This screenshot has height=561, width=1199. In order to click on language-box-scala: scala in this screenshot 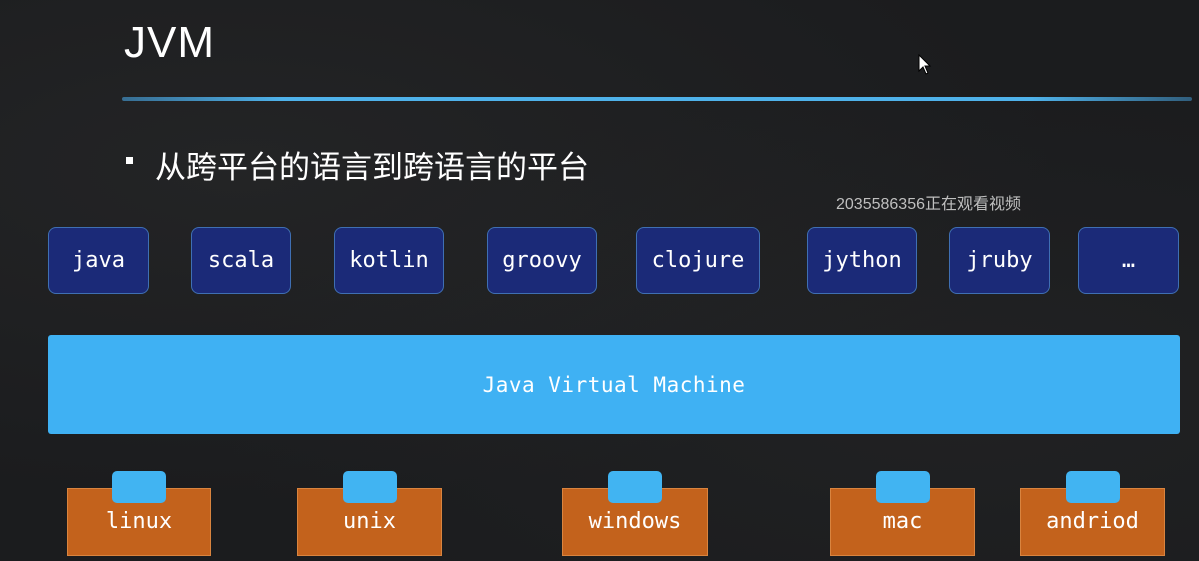, I will do `click(241, 260)`.